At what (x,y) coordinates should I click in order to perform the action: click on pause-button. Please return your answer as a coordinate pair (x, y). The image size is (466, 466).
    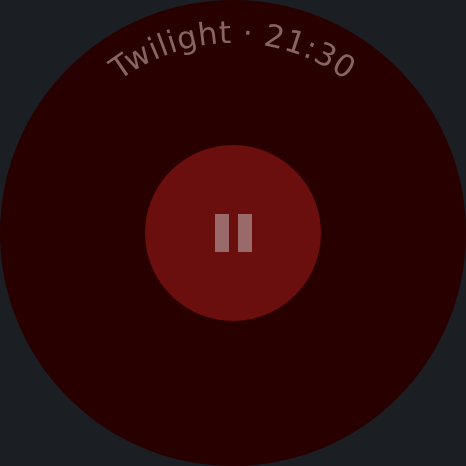
    Looking at the image, I should click on (233, 233).